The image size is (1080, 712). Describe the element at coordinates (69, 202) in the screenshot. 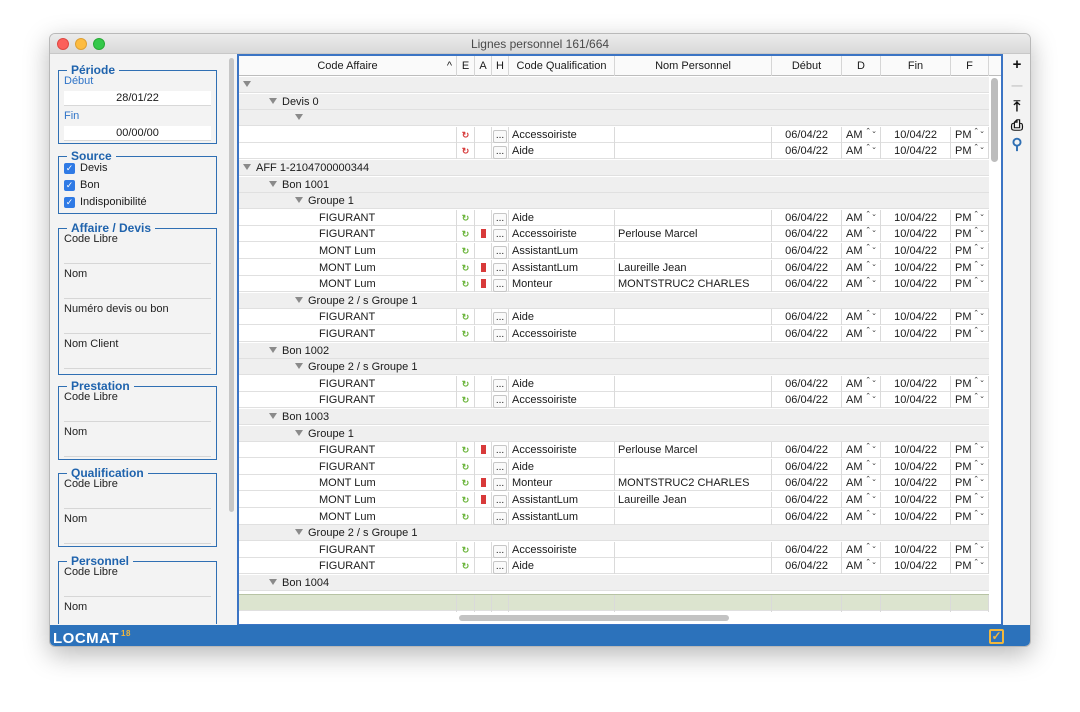

I see `checkbox-checked-icon: ✓` at that location.